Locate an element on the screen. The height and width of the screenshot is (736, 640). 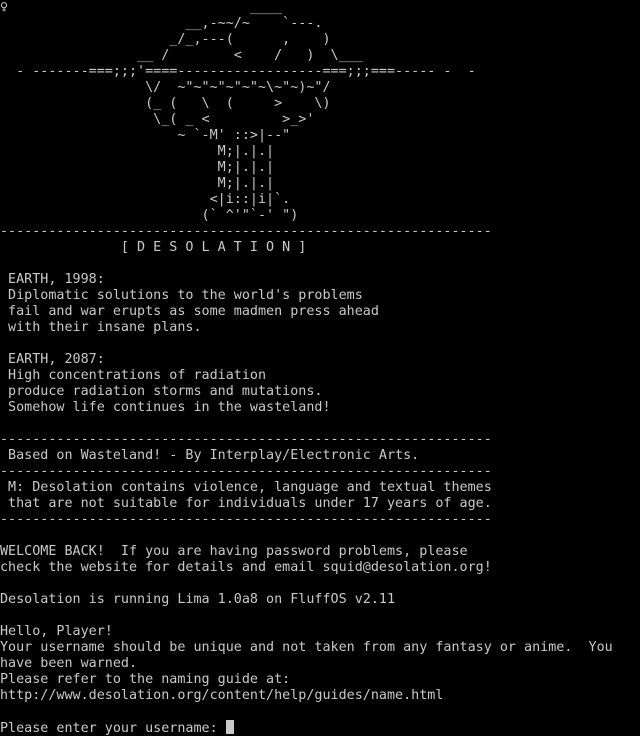
terminal-line: \/ ~"~"~"~"~"~\~"~)~"/ is located at coordinates (320, 88).